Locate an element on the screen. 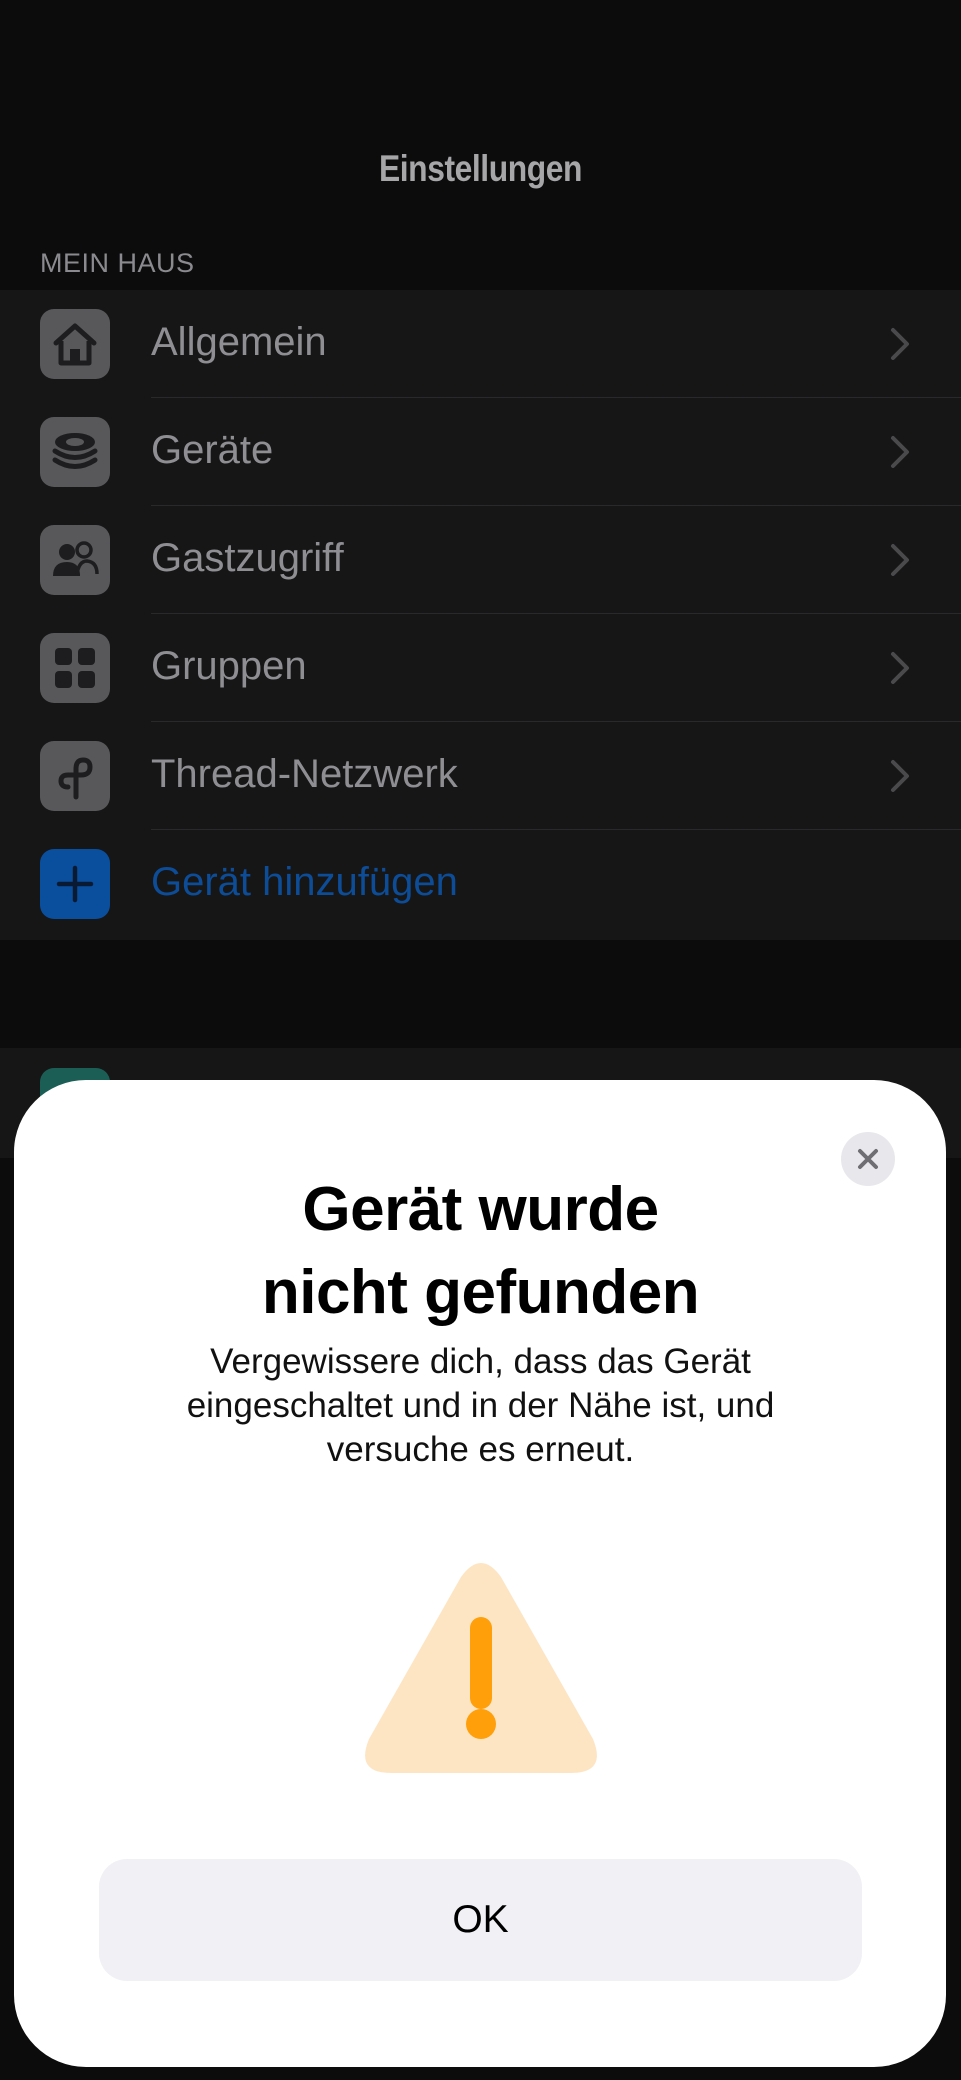 The height and width of the screenshot is (2080, 961). settings-item-label: Gastzugriff is located at coordinates (247, 558).